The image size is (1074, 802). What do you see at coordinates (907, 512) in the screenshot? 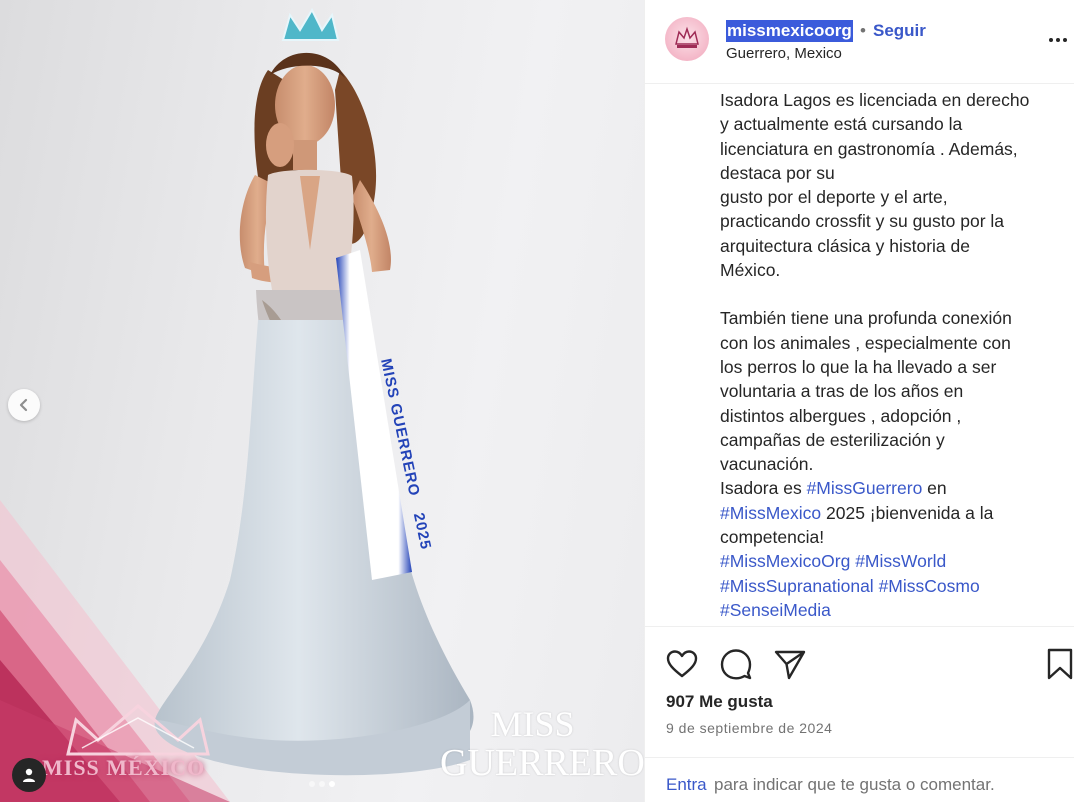
I see `caption-text: 2025 ¡bienvenida a la` at bounding box center [907, 512].